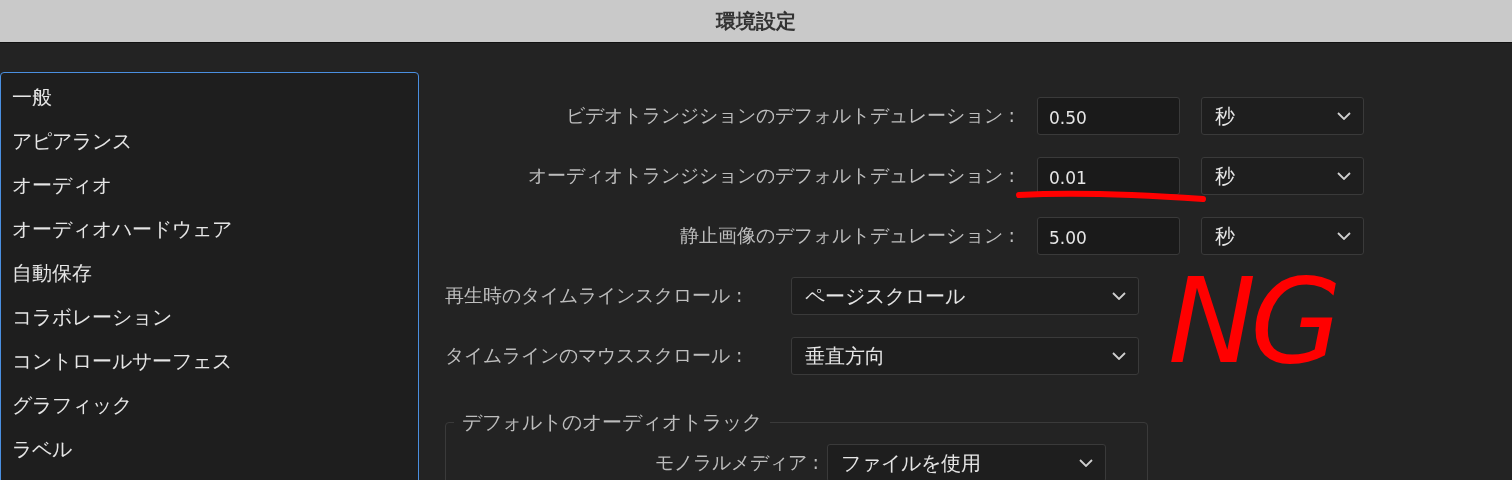 The width and height of the screenshot is (1512, 480). Describe the element at coordinates (594, 295) in the screenshot. I see `setting-label: 再生時のタイムラインスクロール :` at that location.